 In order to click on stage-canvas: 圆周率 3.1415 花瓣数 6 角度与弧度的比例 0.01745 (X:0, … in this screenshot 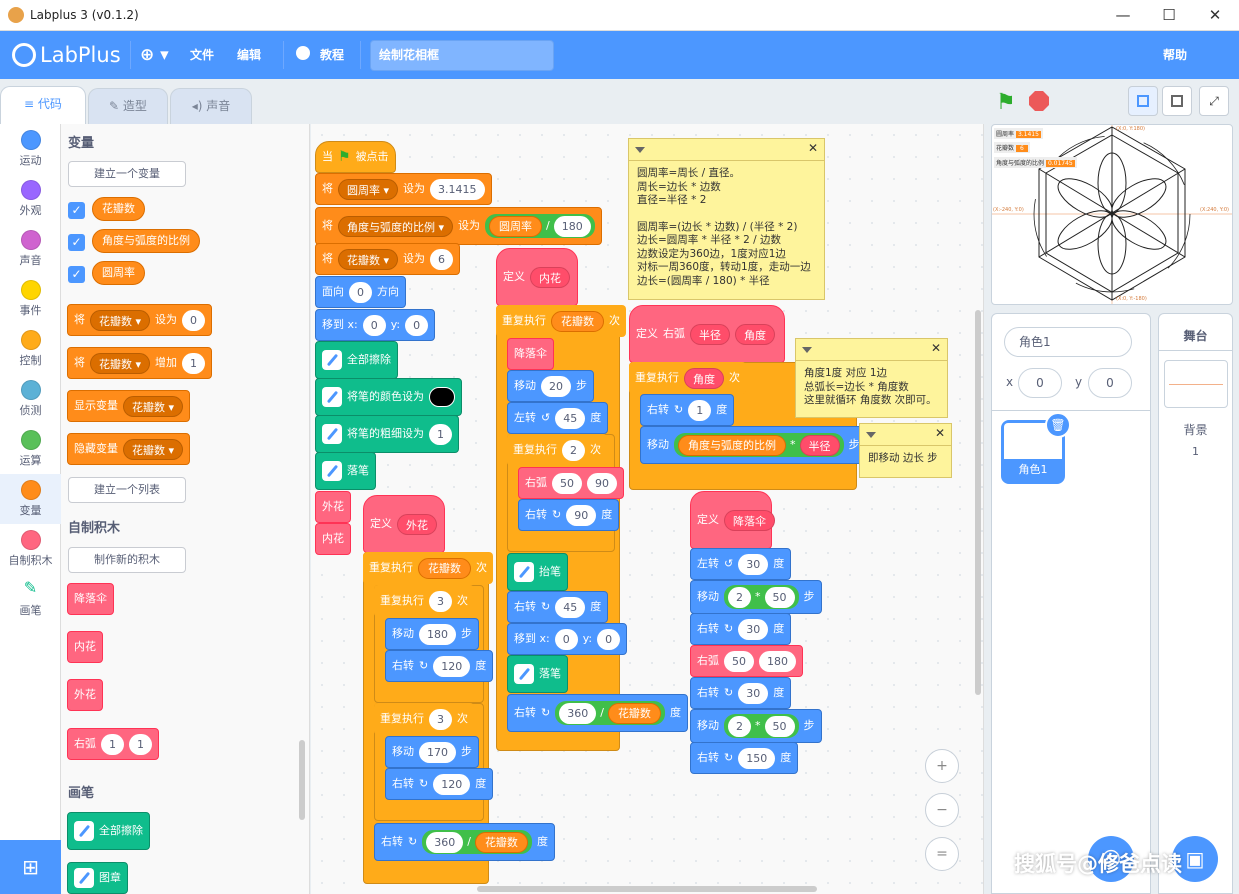, I will do `click(1112, 214)`.